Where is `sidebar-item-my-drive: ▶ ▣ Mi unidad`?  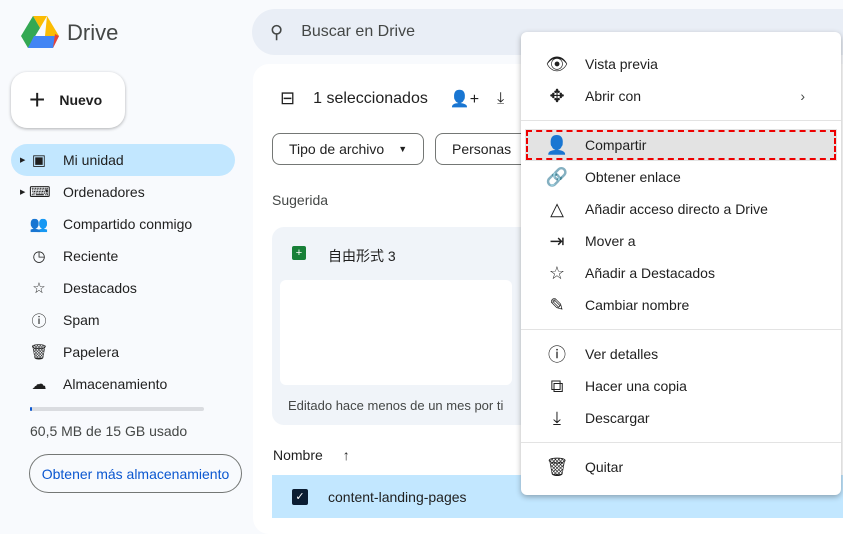
sidebar-item-my-drive: ▶ ▣ Mi unidad is located at coordinates (123, 160).